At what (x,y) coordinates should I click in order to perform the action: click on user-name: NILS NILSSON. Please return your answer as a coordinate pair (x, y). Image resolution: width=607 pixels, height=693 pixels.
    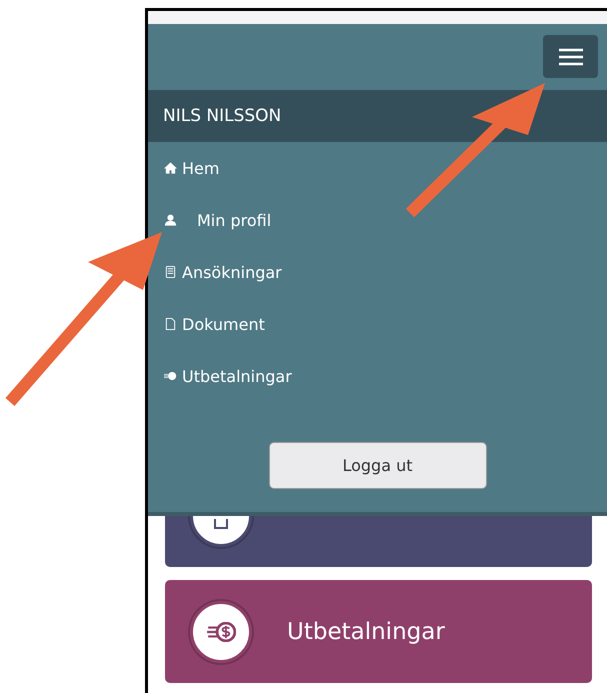
    Looking at the image, I should click on (222, 116).